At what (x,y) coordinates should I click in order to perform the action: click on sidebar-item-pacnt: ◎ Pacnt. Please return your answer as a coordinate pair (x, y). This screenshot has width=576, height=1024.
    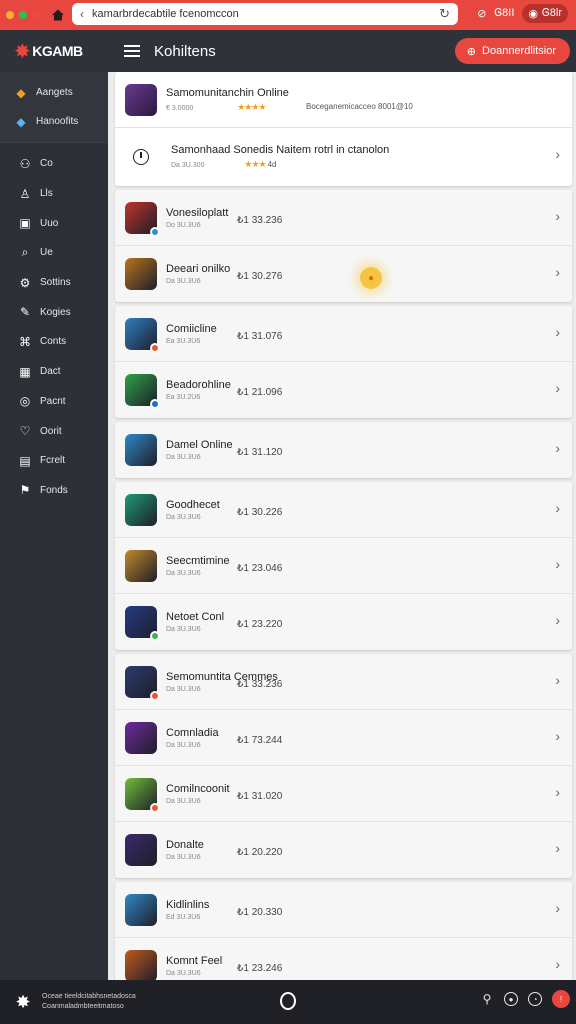
    Looking at the image, I should click on (54, 402).